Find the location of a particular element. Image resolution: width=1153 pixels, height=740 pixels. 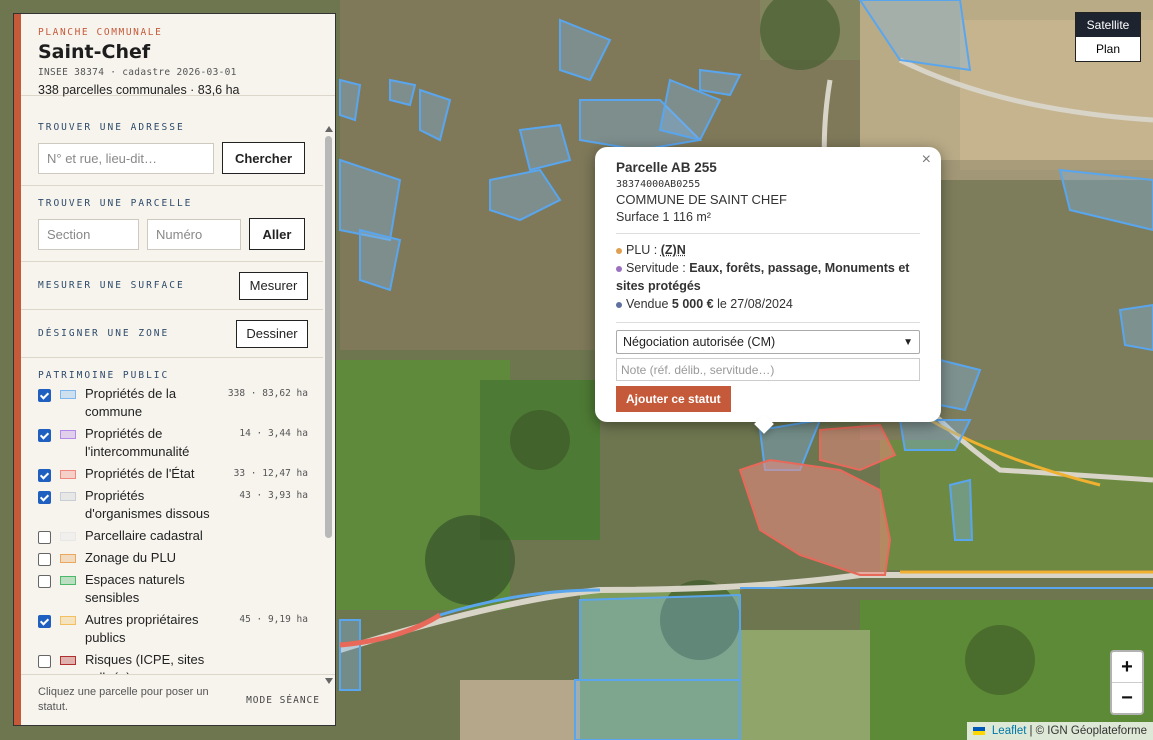

popup-owner: COMMUNE DE SAINT CHEF is located at coordinates (701, 199).